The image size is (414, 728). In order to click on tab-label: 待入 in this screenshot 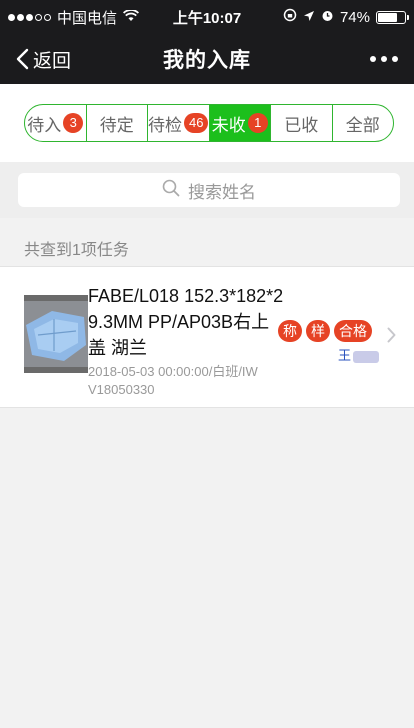, I will do `click(44, 125)`.